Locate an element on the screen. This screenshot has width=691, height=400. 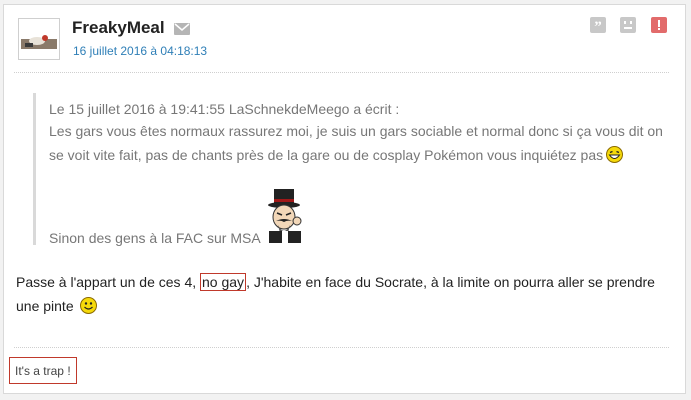
avatar is located at coordinates (39, 39).